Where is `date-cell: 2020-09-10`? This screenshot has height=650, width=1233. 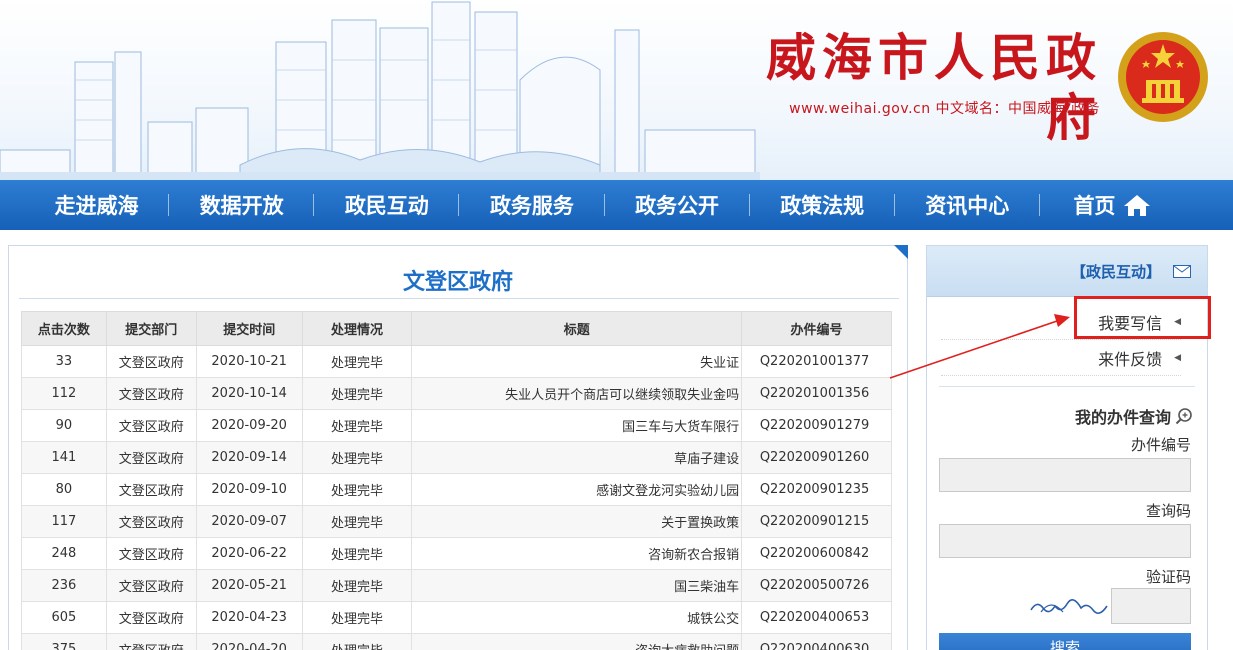
date-cell: 2020-09-10 is located at coordinates (249, 489).